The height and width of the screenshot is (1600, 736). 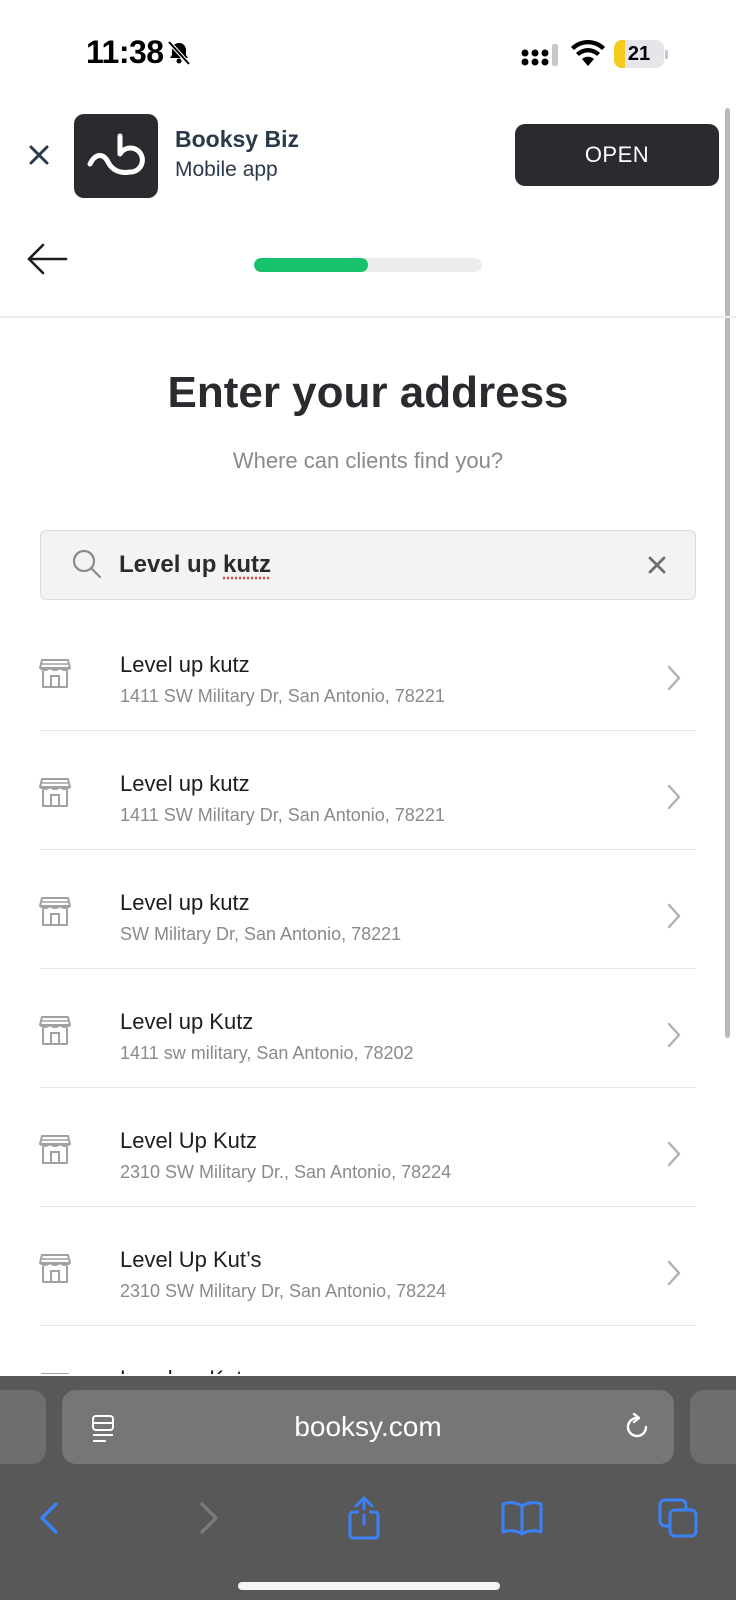 I want to click on search-value-misspelled: kutz, so click(x=247, y=564).